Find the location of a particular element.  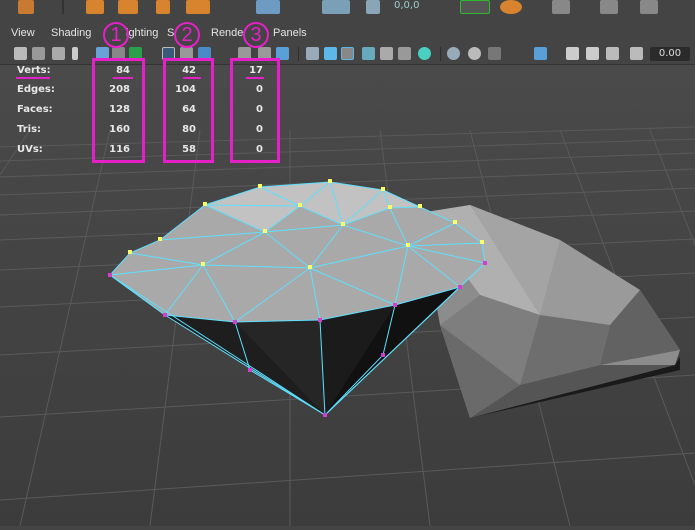

hud-label-faces: Faces: is located at coordinates (35, 109).